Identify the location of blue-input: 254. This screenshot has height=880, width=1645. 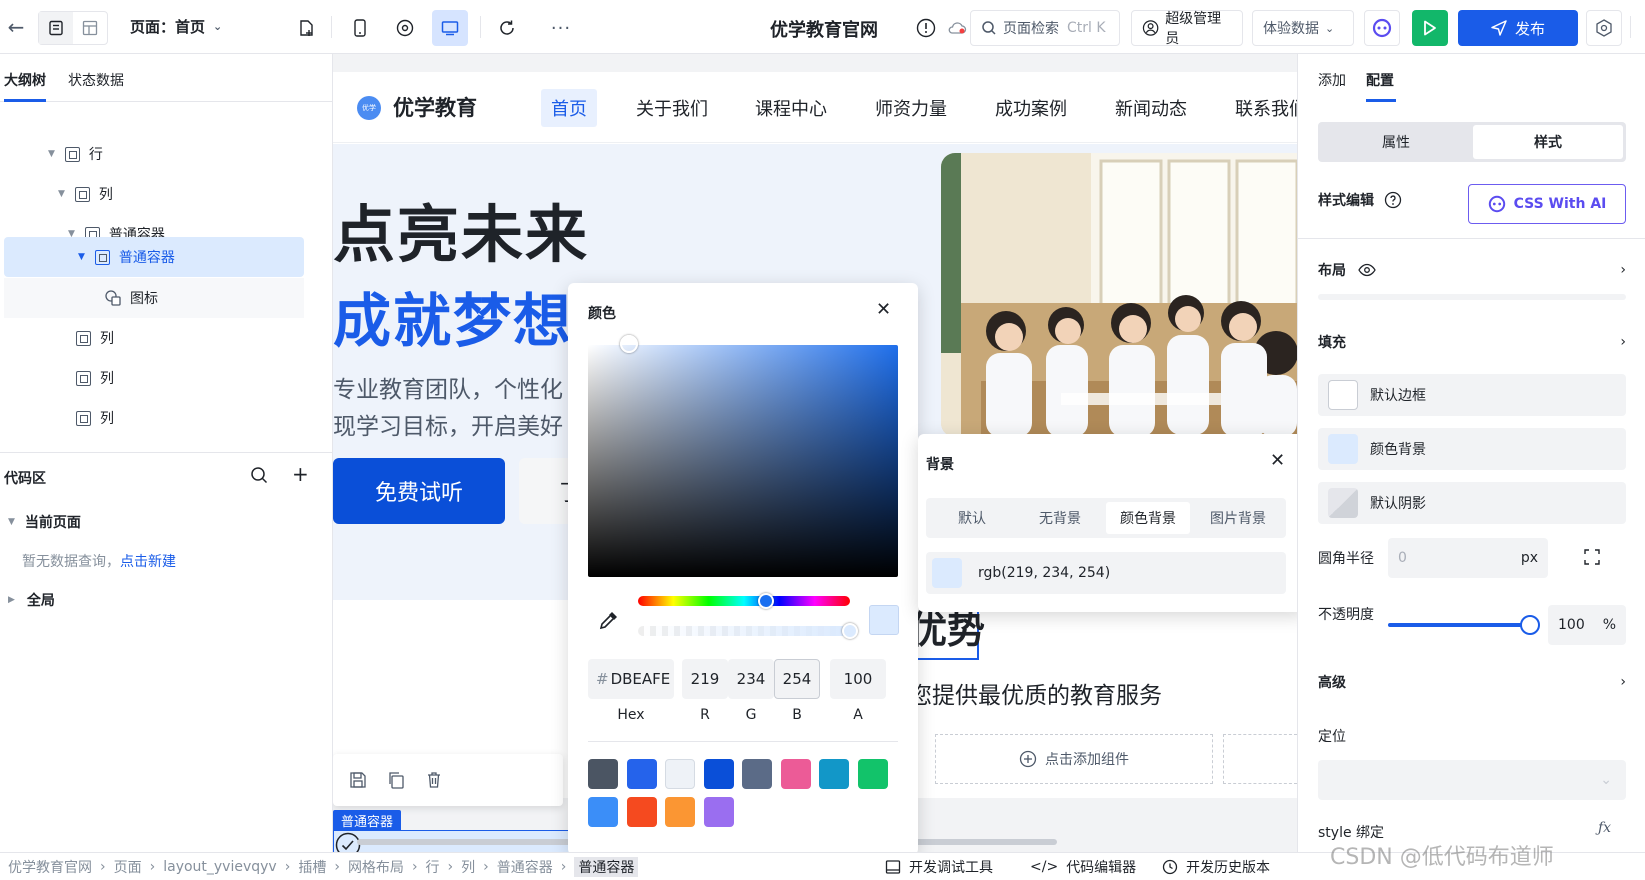
(797, 679).